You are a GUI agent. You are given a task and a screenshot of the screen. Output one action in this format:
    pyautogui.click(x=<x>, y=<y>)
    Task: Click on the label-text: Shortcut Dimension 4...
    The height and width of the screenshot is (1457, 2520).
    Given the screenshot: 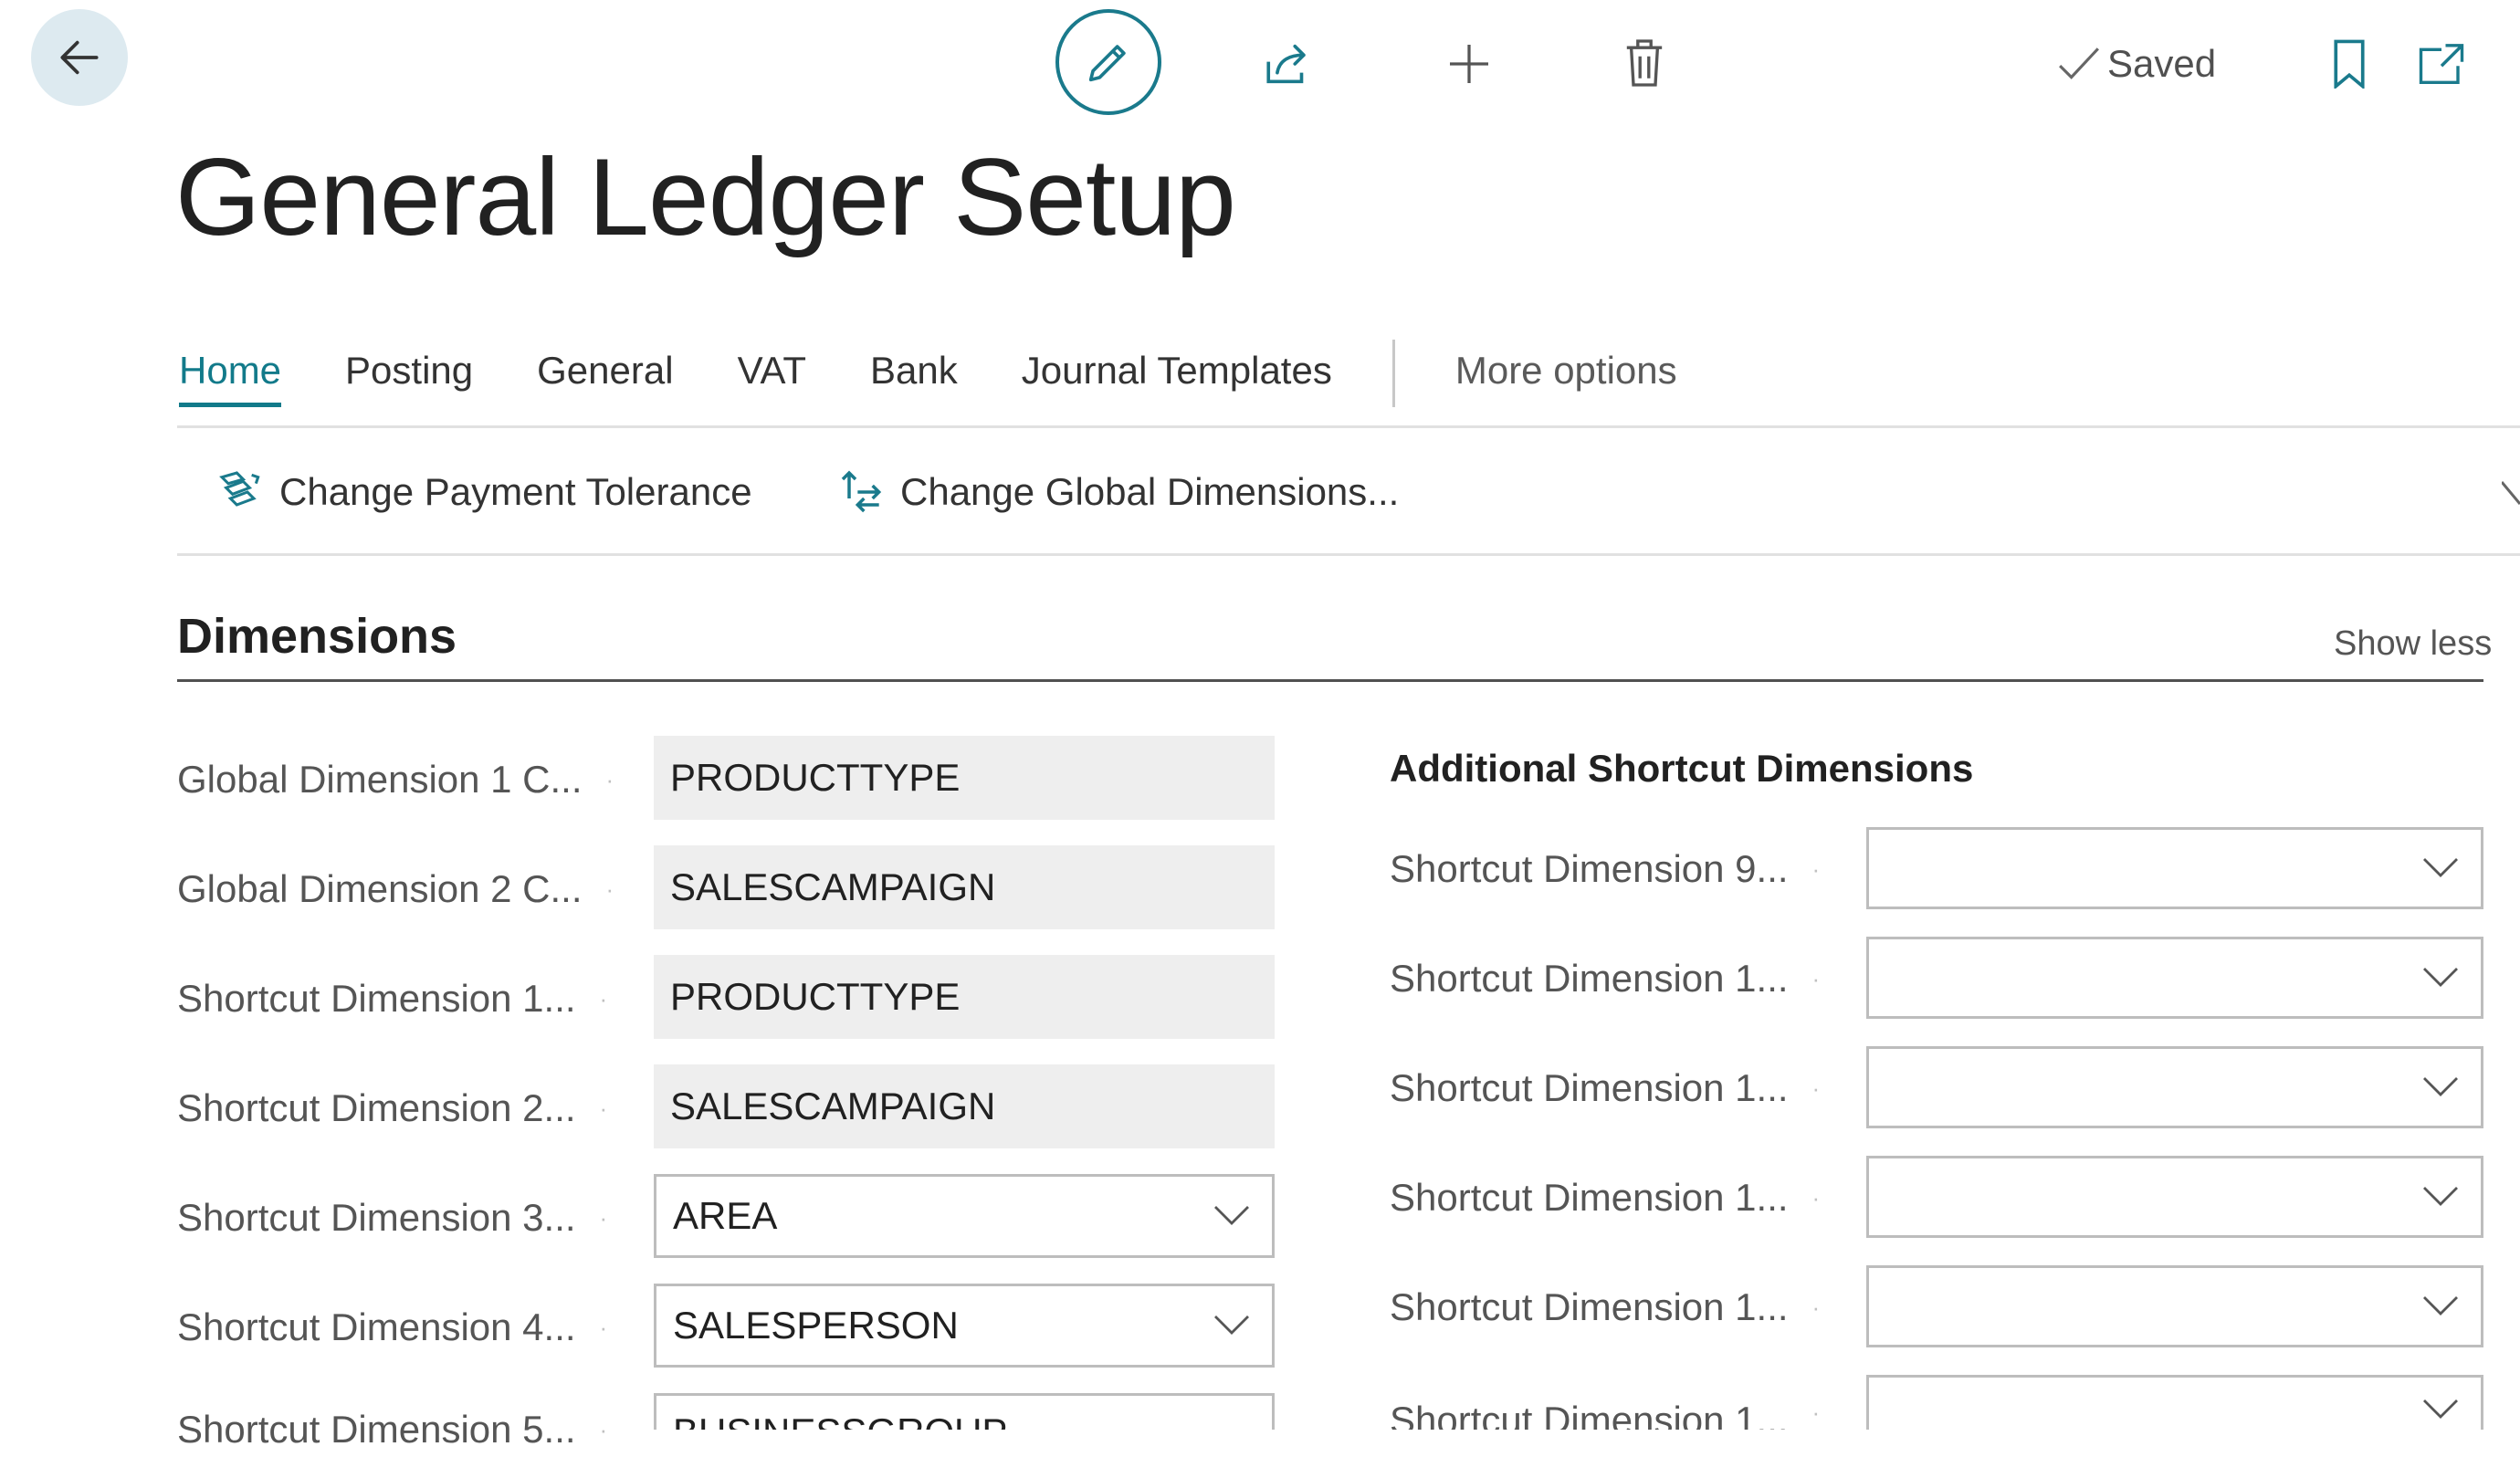 What is the action you would take?
    pyautogui.click(x=376, y=1326)
    